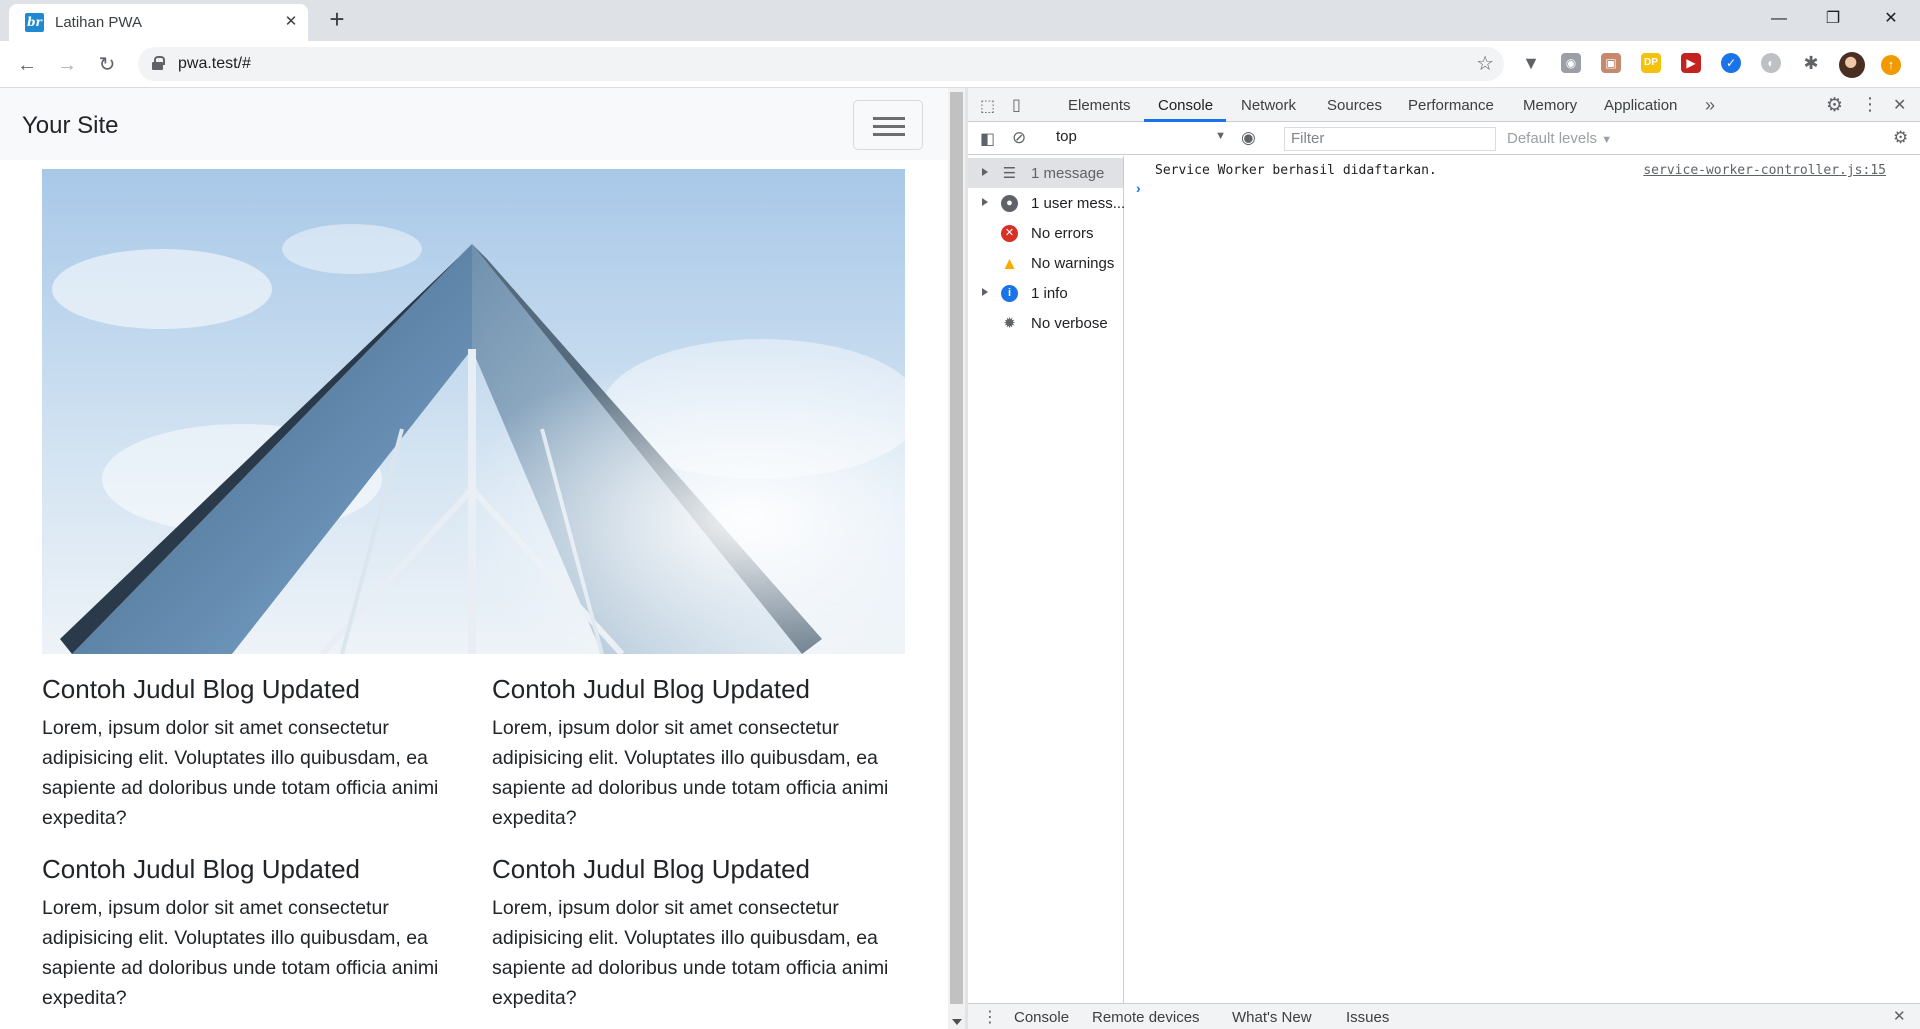  What do you see at coordinates (987, 139) in the screenshot?
I see `sidebar-toggle-icon: ◧` at bounding box center [987, 139].